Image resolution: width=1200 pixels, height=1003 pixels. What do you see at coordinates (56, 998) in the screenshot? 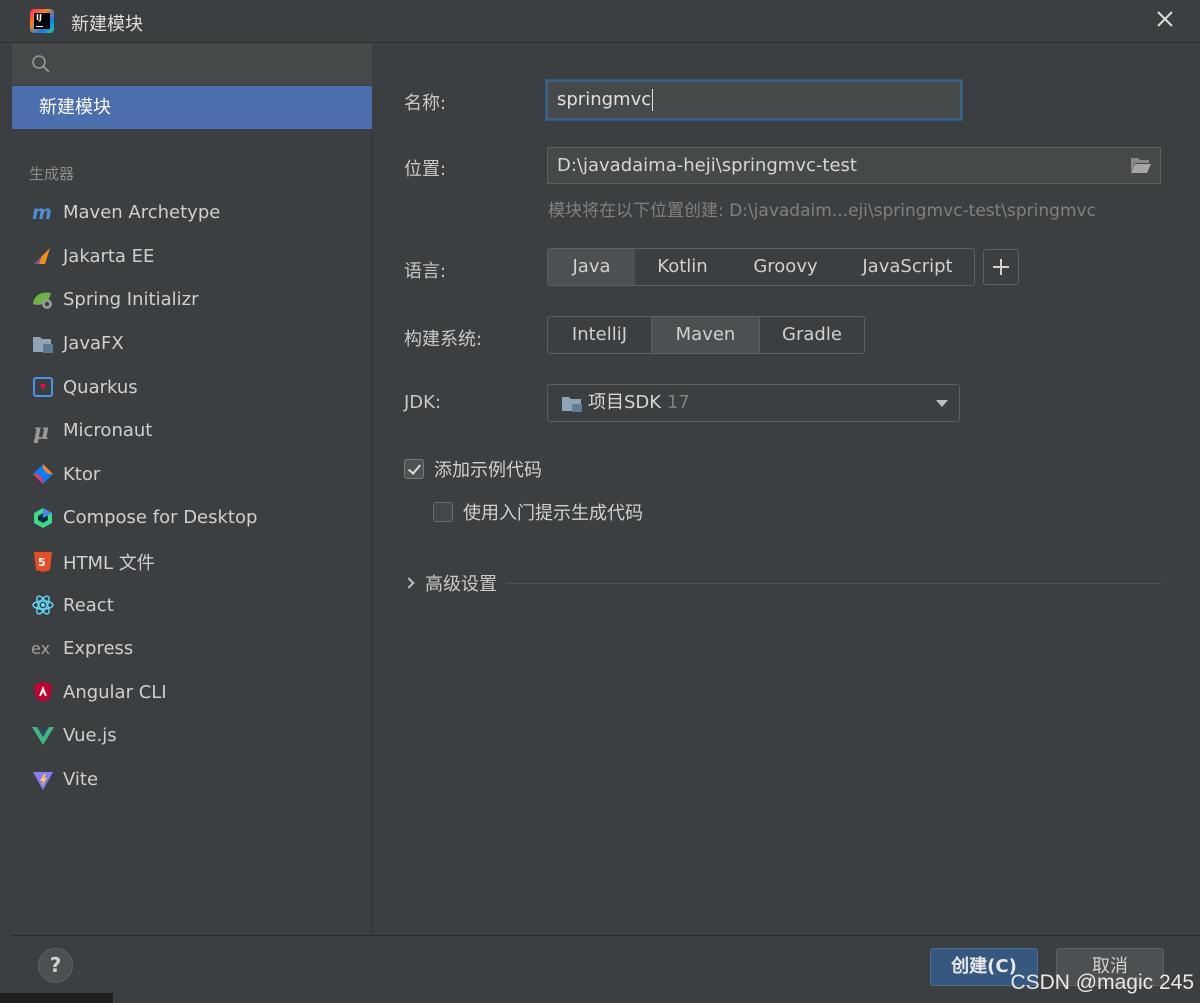
I see `taskbar-edge` at bounding box center [56, 998].